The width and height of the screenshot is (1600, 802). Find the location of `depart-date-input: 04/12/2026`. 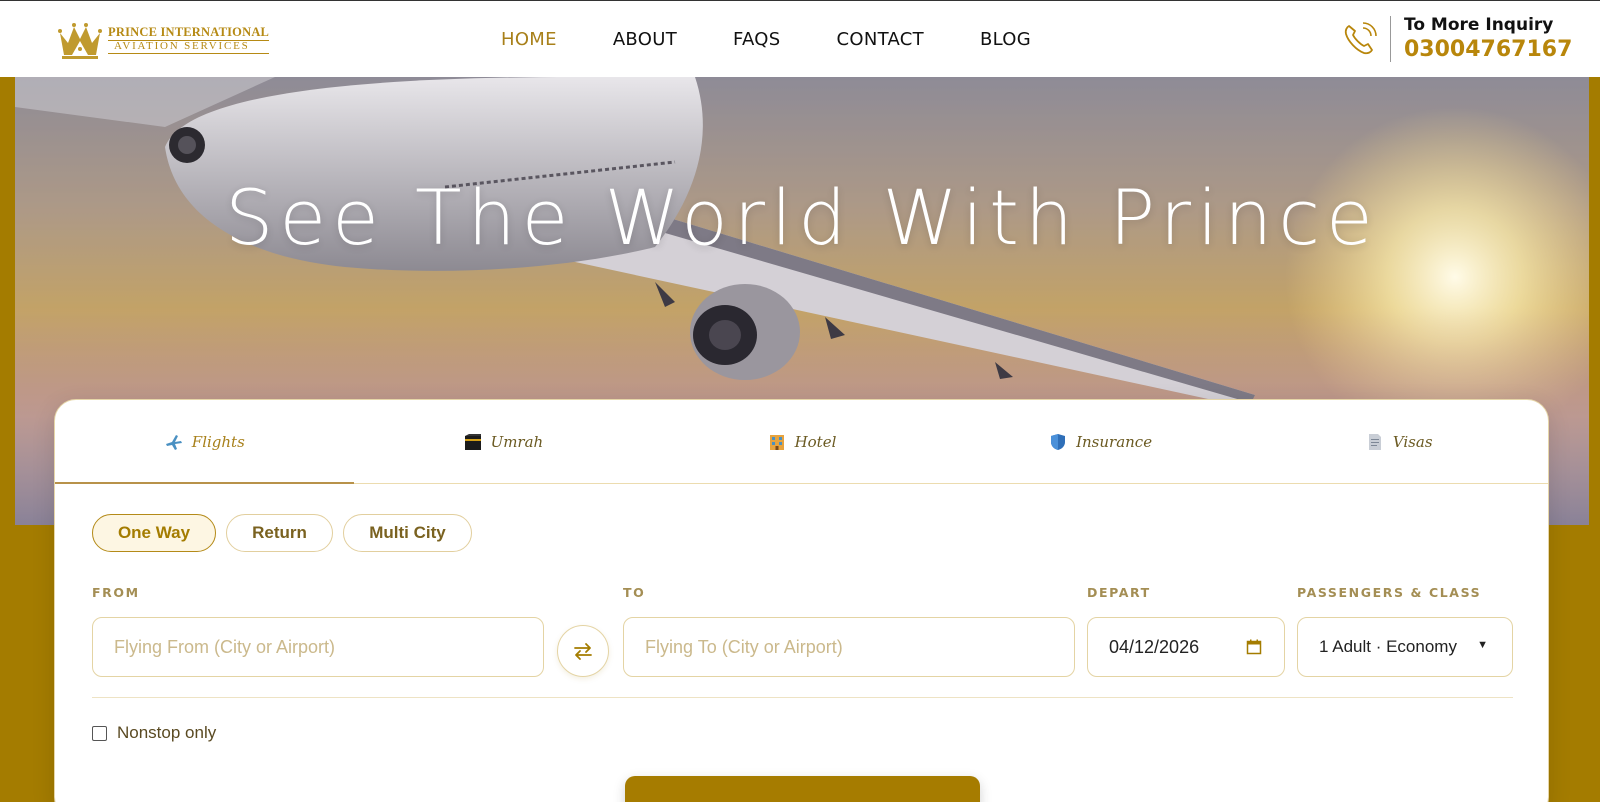

depart-date-input: 04/12/2026 is located at coordinates (1186, 647).